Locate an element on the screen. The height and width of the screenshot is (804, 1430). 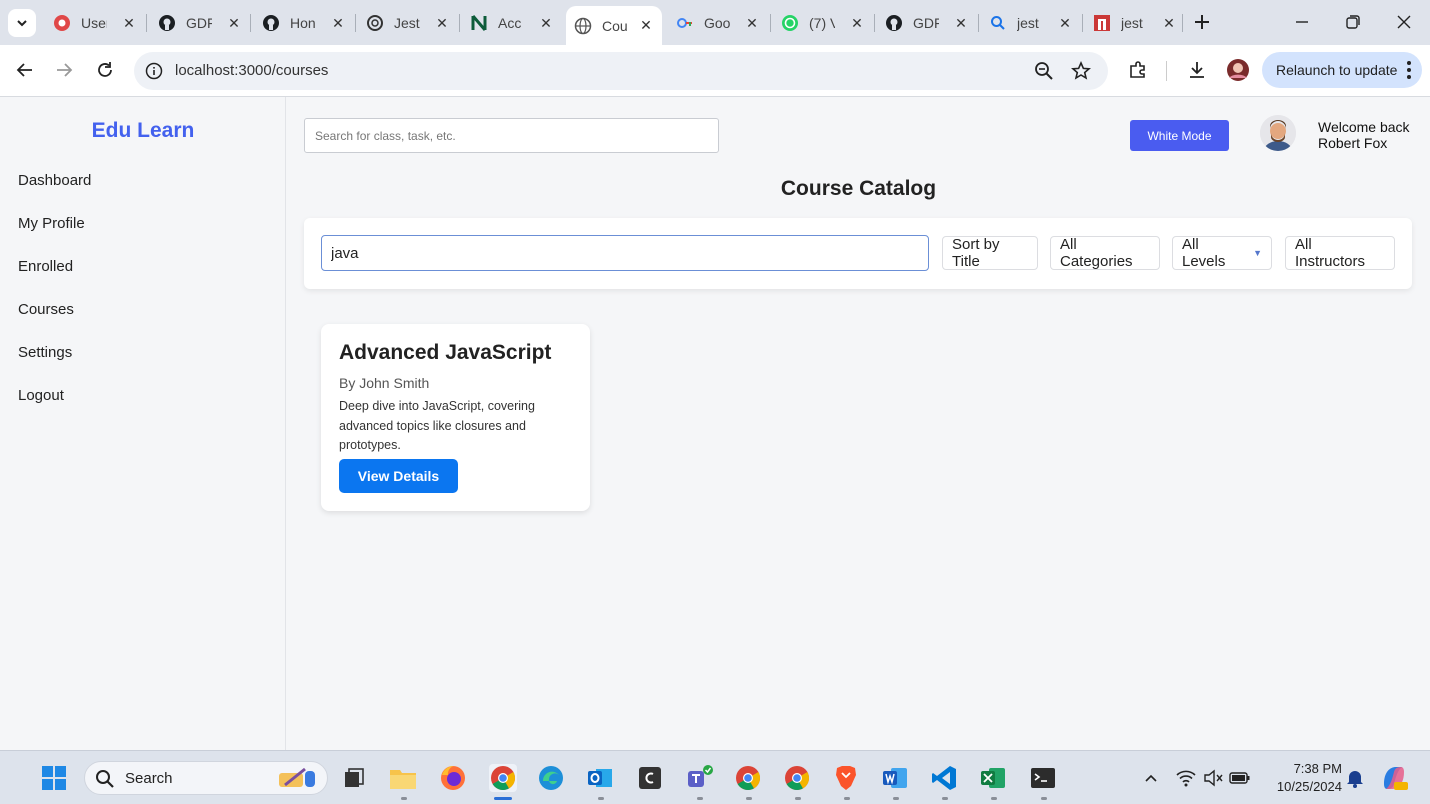
new-tab-button is located at coordinates (1202, 22).